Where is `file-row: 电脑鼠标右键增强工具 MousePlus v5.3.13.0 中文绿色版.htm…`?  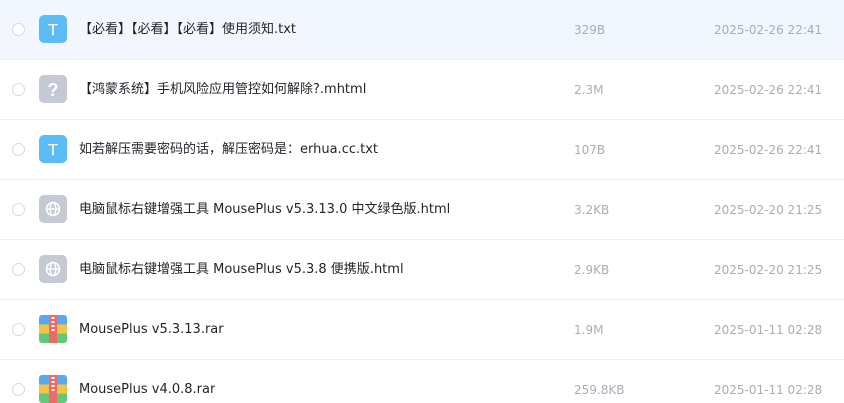
file-row: 电脑鼠标右键增强工具 MousePlus v5.3.13.0 中文绿色版.htm… is located at coordinates (422, 210).